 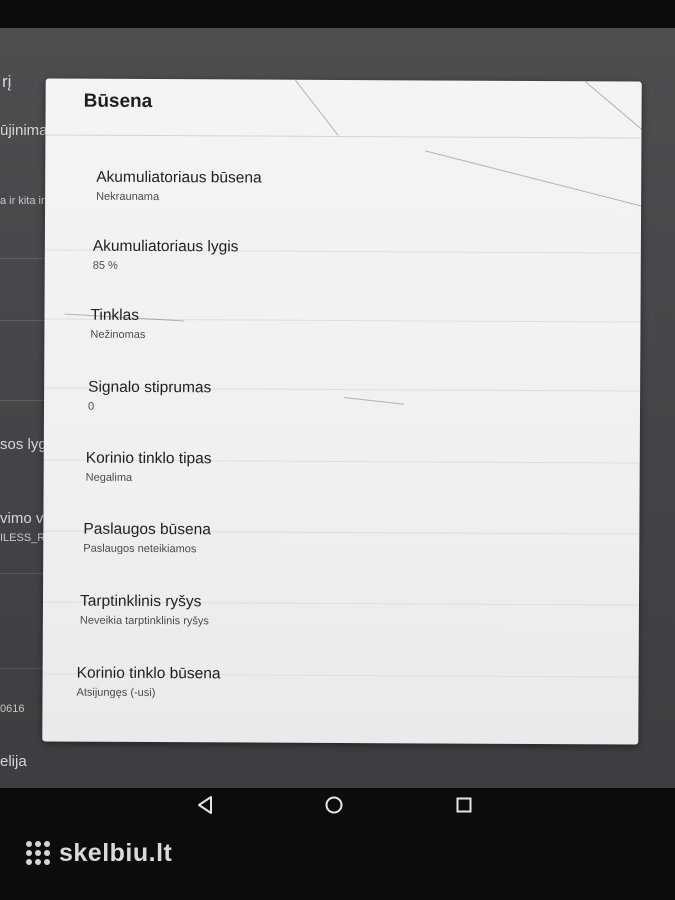 I want to click on back-button, so click(x=205, y=805).